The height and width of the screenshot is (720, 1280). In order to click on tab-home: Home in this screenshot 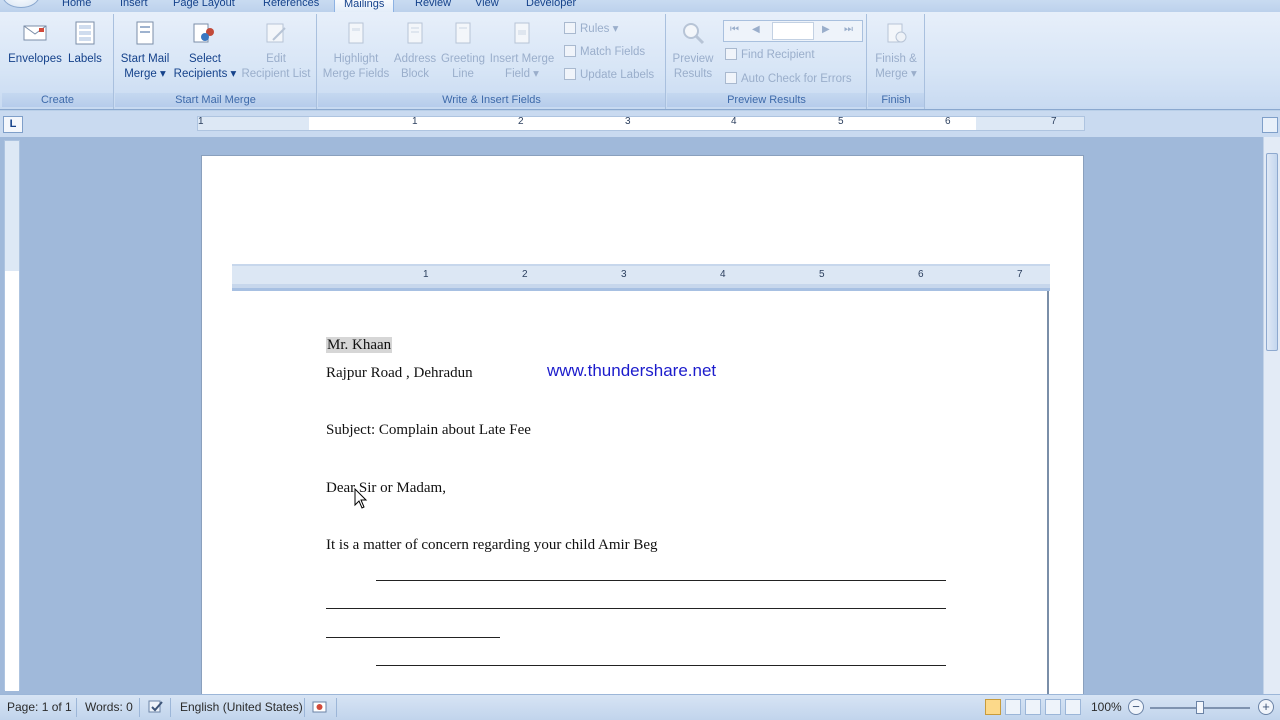, I will do `click(76, 6)`.